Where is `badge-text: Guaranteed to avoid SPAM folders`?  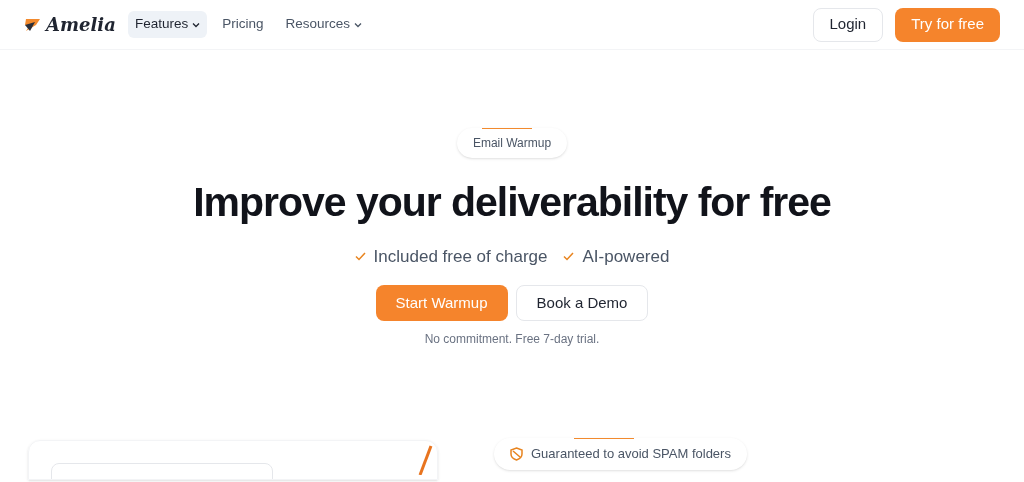 badge-text: Guaranteed to avoid SPAM folders is located at coordinates (631, 454).